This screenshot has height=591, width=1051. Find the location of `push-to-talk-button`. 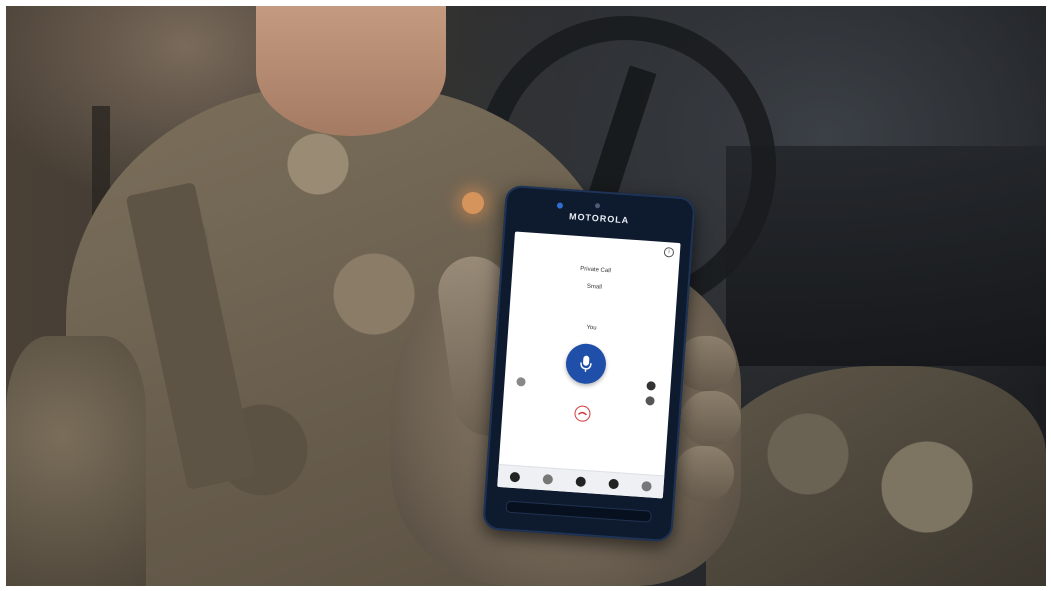

push-to-talk-button is located at coordinates (586, 364).